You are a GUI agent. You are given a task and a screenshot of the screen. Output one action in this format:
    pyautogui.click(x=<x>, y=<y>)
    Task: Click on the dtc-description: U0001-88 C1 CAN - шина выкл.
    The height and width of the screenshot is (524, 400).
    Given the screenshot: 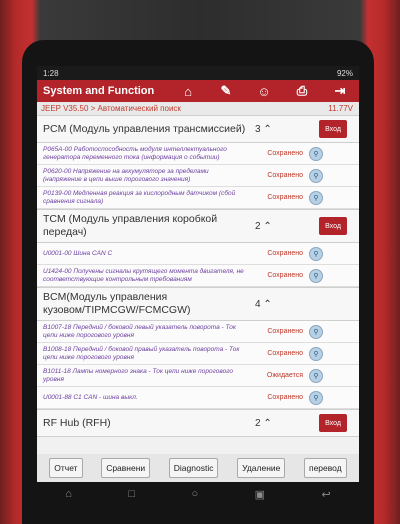 What is the action you would take?
    pyautogui.click(x=90, y=397)
    